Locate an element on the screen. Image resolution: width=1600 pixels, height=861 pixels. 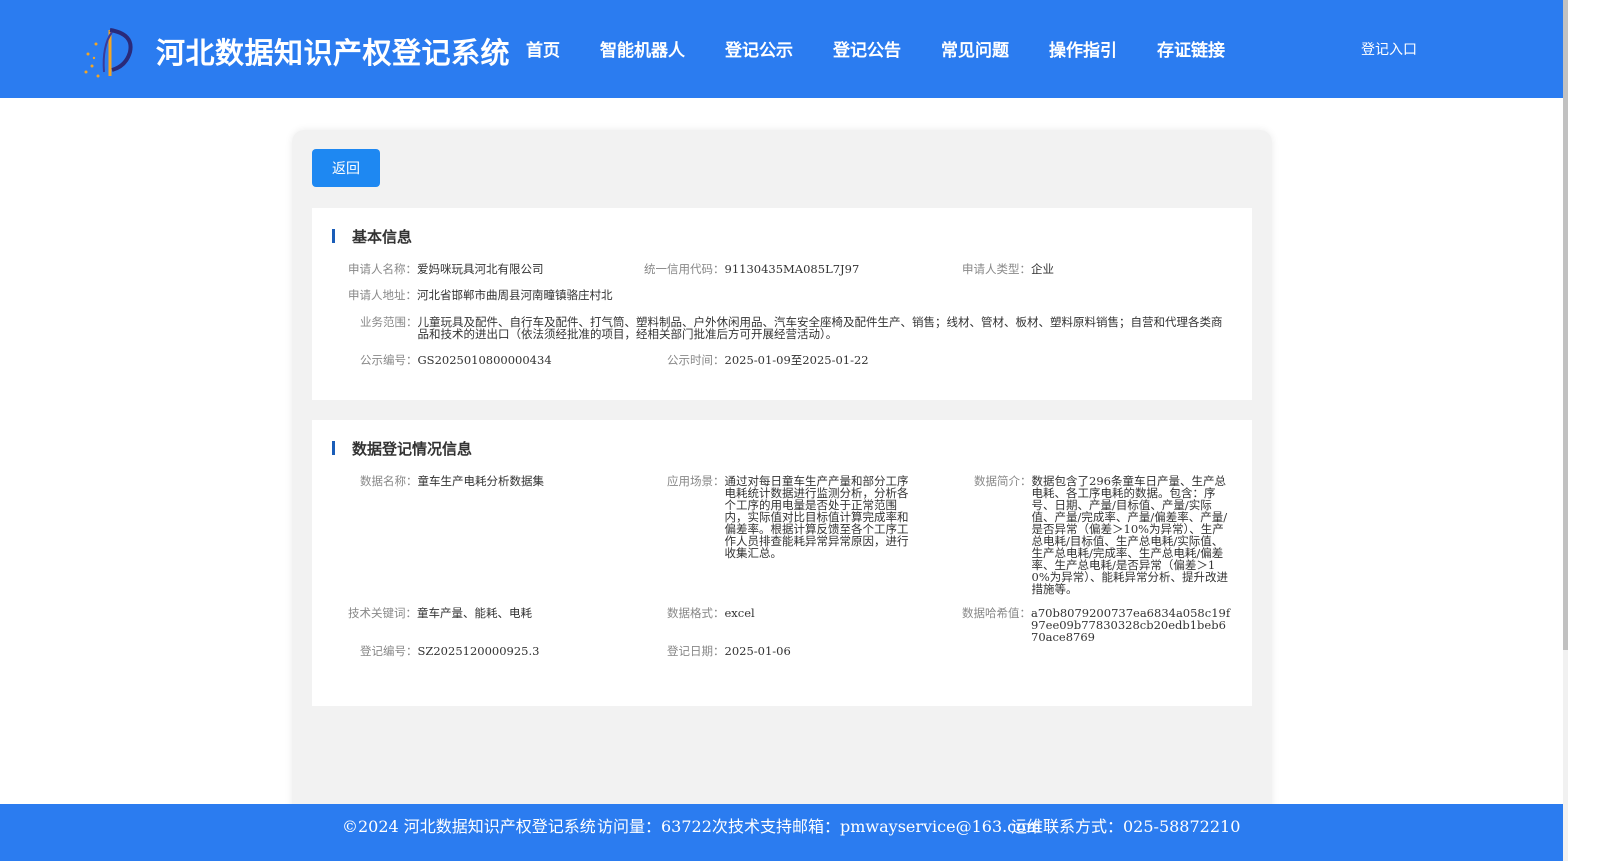
notice-time-field: 公示时间： 2025-01-09至2025-01-22 is located at coordinates (768, 360).